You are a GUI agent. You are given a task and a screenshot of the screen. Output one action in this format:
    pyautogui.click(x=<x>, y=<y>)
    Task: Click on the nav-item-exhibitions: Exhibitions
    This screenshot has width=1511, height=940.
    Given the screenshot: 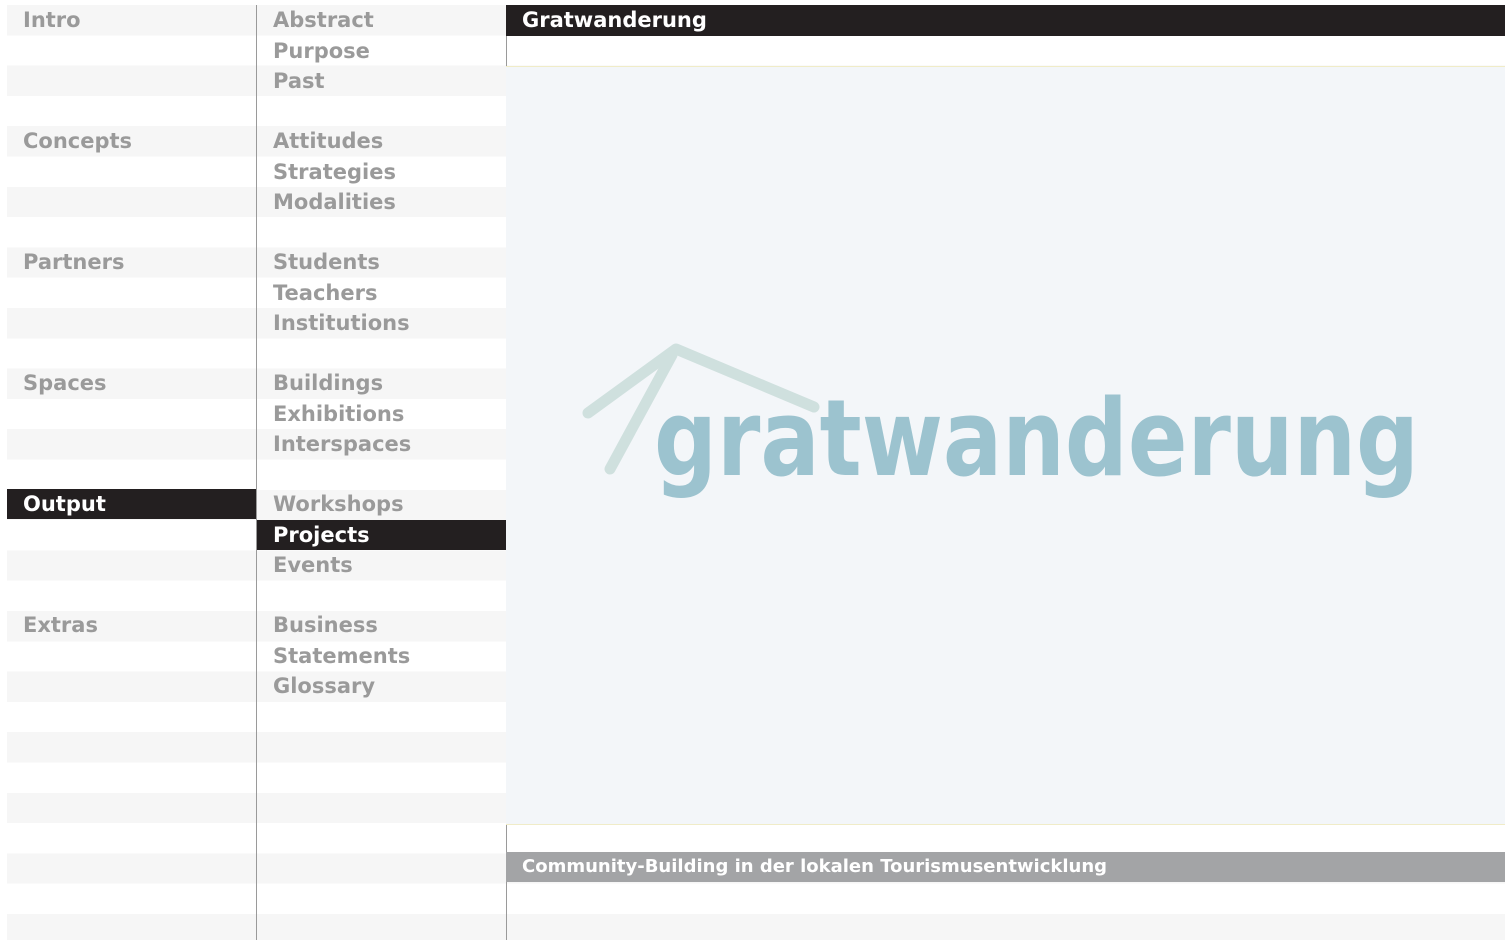 What is the action you would take?
    pyautogui.click(x=381, y=414)
    